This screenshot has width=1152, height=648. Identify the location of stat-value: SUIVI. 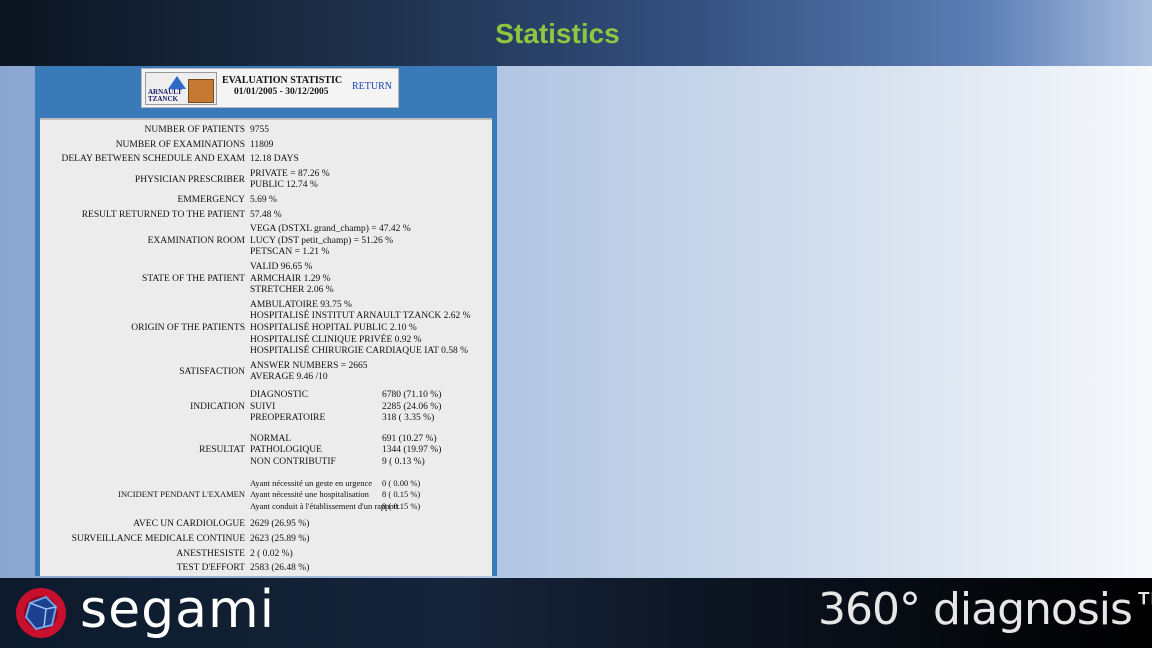
(263, 406).